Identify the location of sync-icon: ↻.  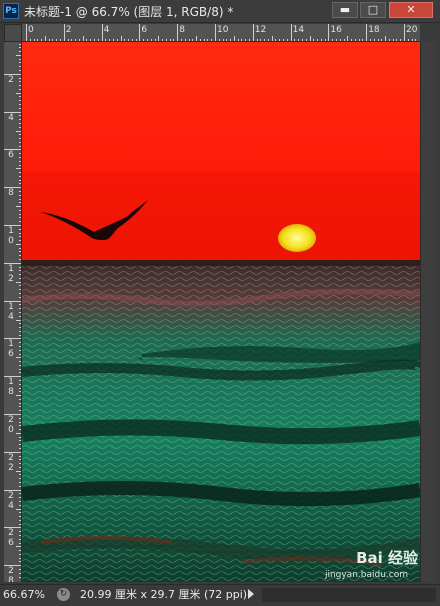
(63, 594).